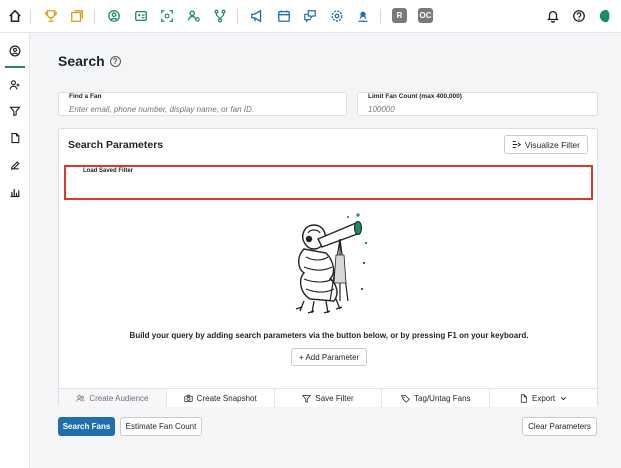  Describe the element at coordinates (468, 109) in the screenshot. I see `limit-fan-count-input` at that location.